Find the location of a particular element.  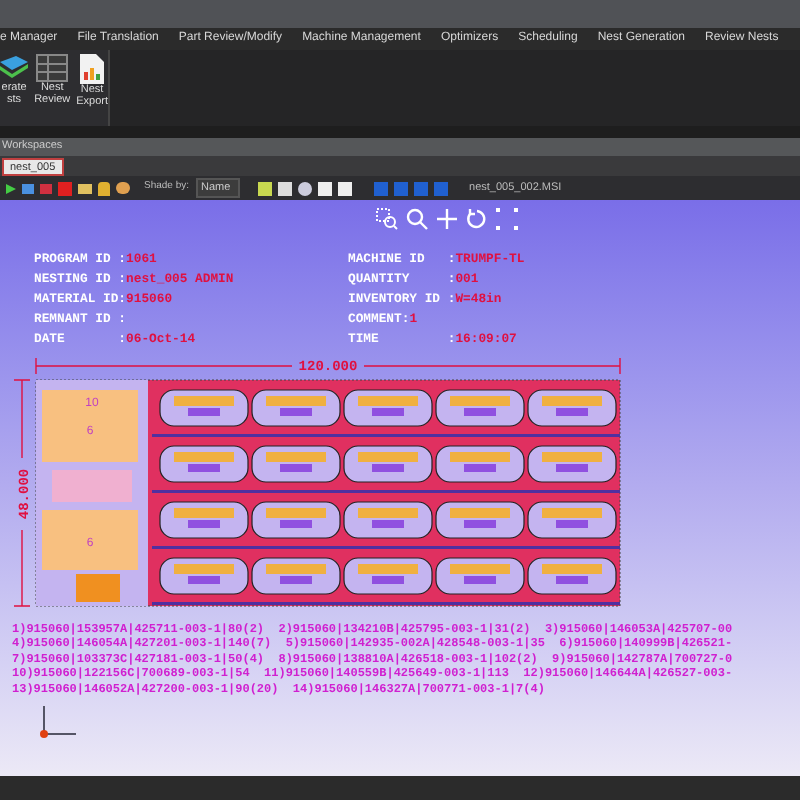

search-icon is located at coordinates (417, 219).